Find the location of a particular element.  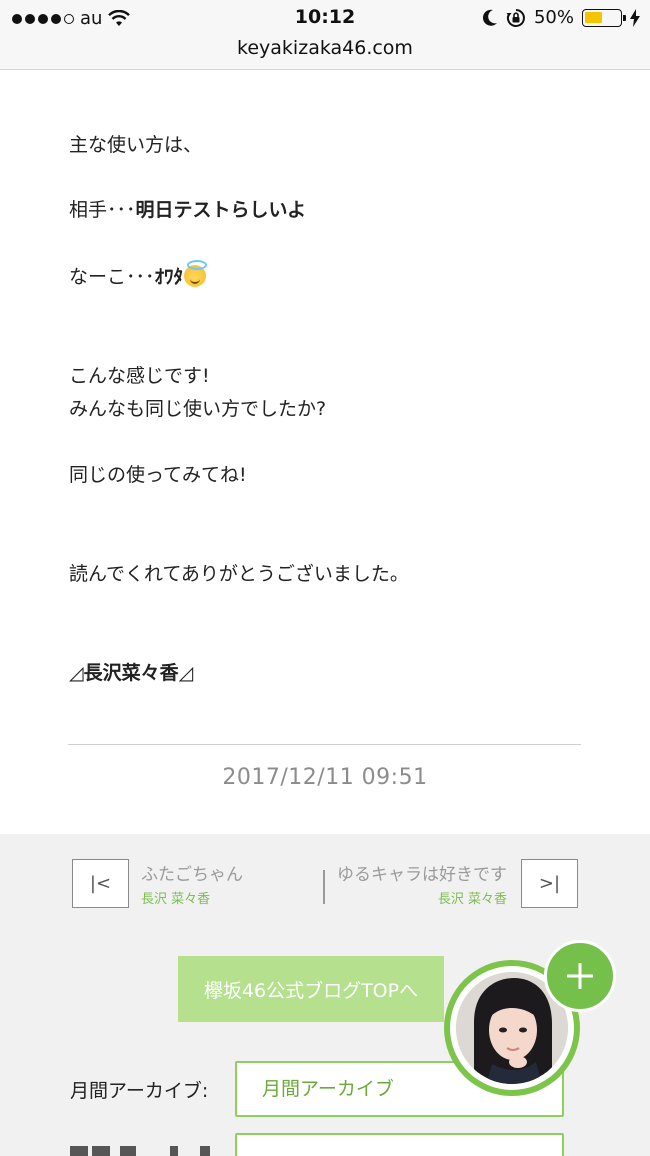

prev-icon: |< is located at coordinates (100, 883).